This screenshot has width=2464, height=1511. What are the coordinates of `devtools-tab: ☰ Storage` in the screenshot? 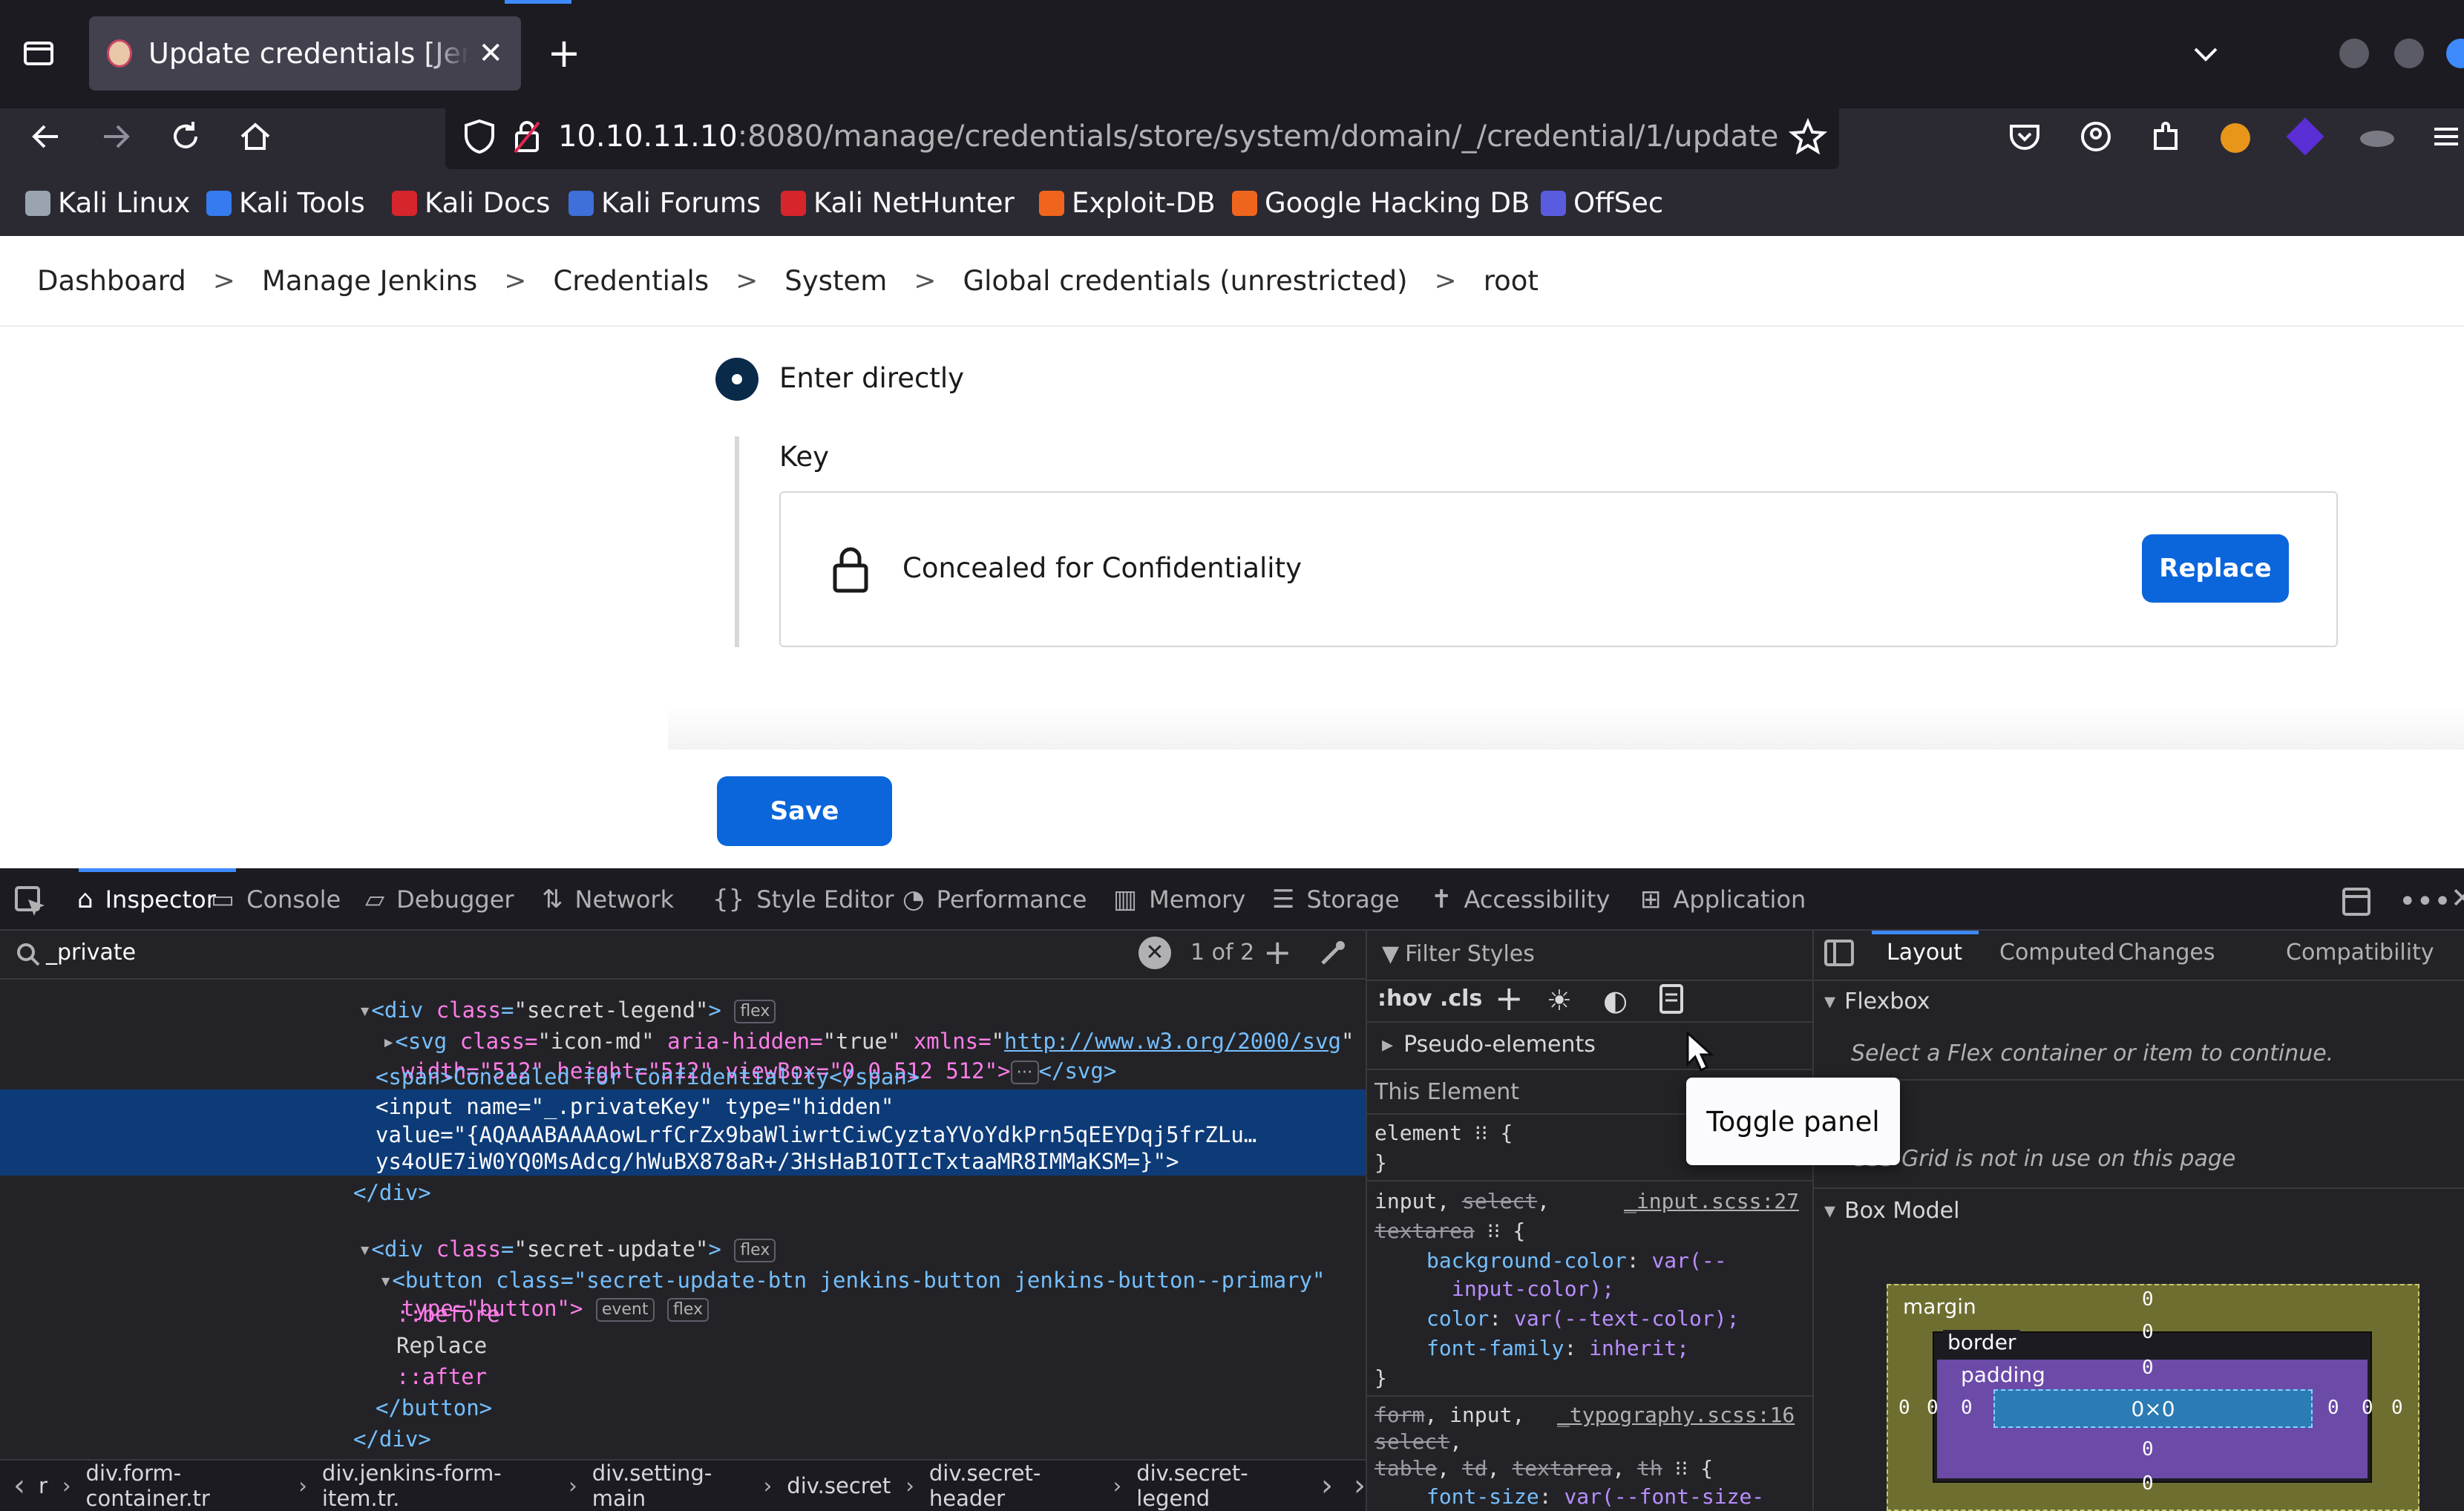 It's located at (1336, 899).